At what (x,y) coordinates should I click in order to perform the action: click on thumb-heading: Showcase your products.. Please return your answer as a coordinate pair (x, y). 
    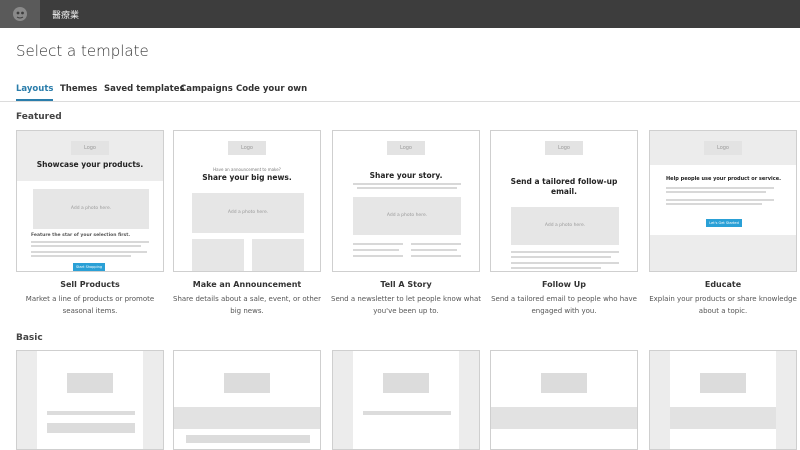
    Looking at the image, I should click on (90, 164).